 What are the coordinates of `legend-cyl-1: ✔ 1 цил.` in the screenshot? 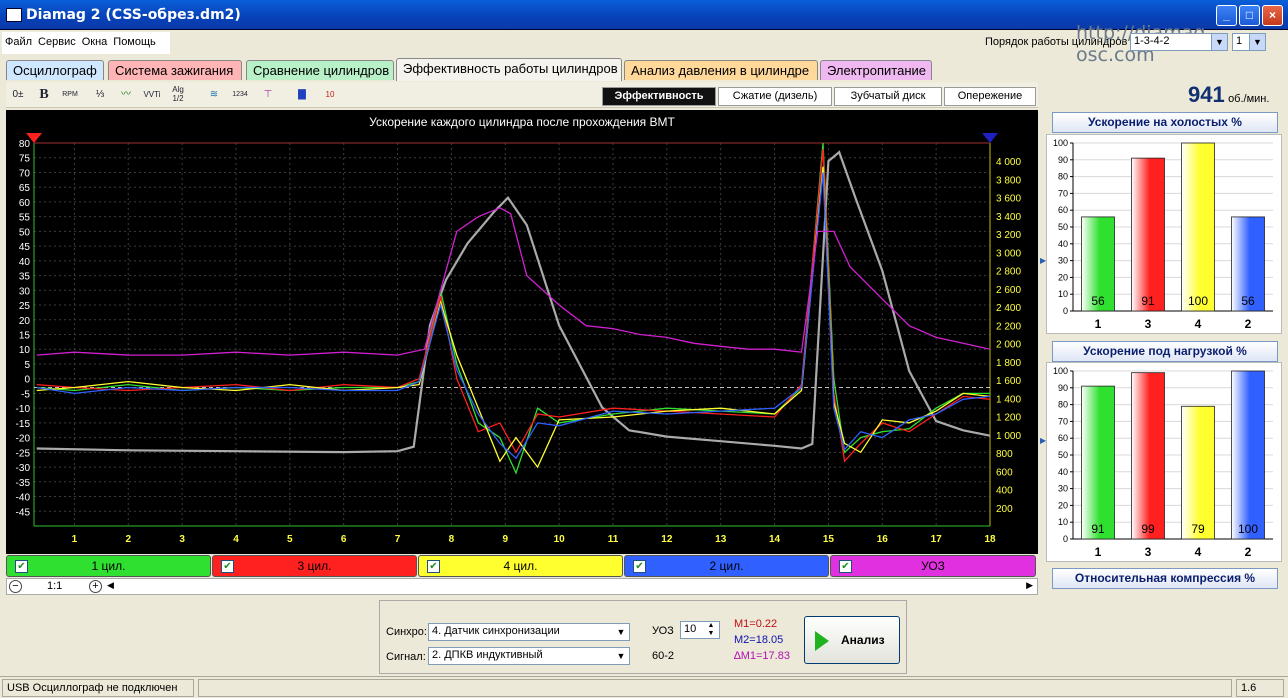 It's located at (108, 566).